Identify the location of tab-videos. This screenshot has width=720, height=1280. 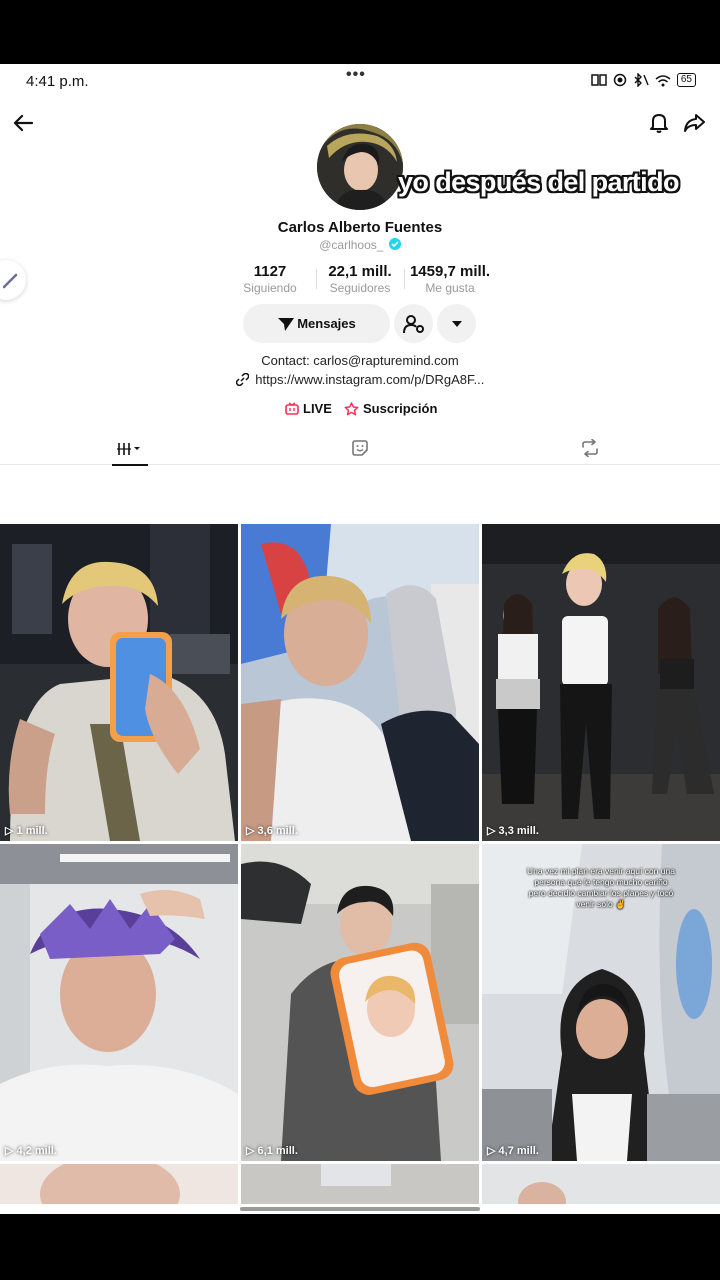
(130, 450).